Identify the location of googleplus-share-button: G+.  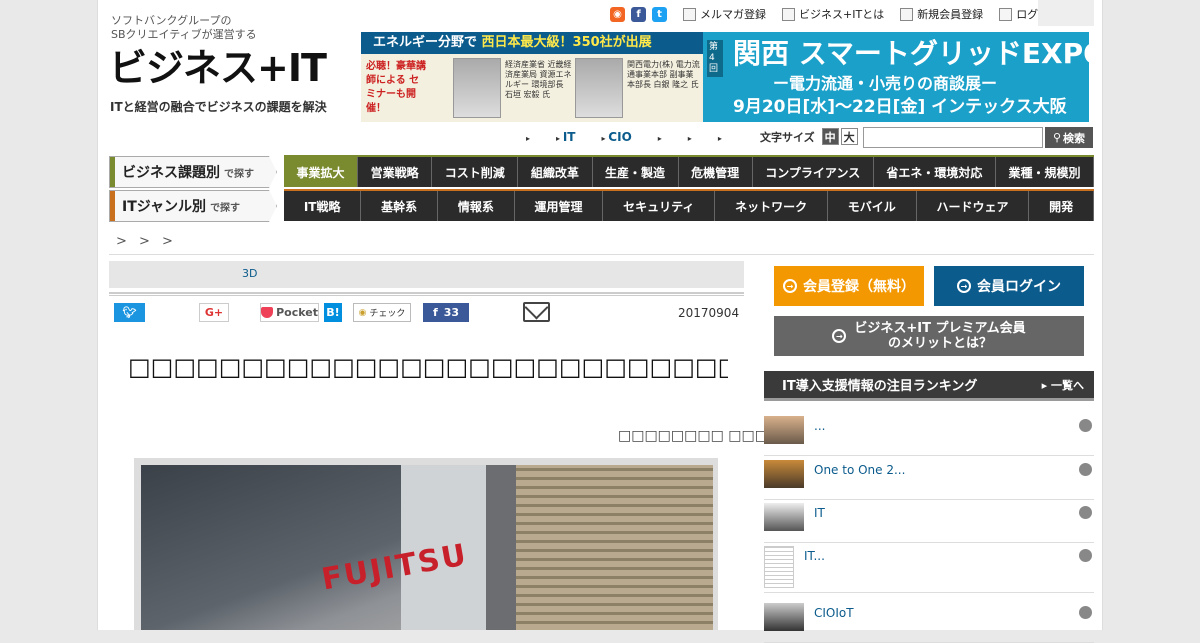
(214, 312).